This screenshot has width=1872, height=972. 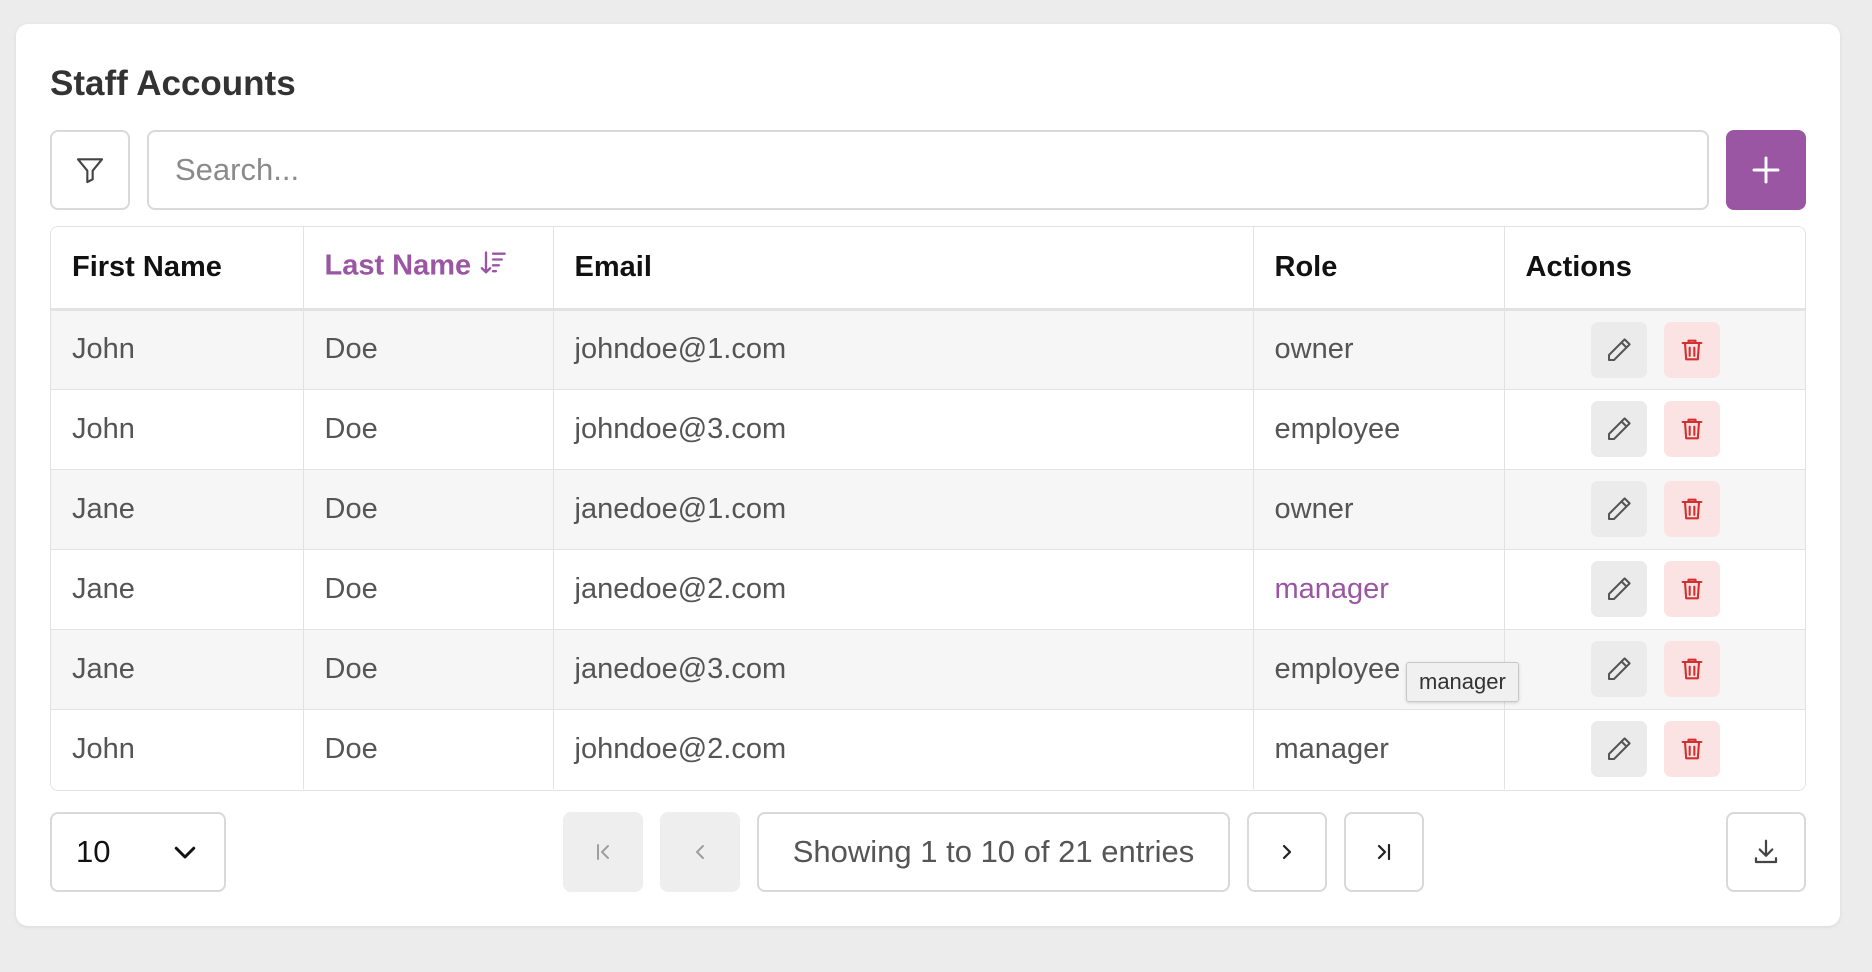 What do you see at coordinates (903, 669) in the screenshot?
I see `cell-email: janedoe@3.com` at bounding box center [903, 669].